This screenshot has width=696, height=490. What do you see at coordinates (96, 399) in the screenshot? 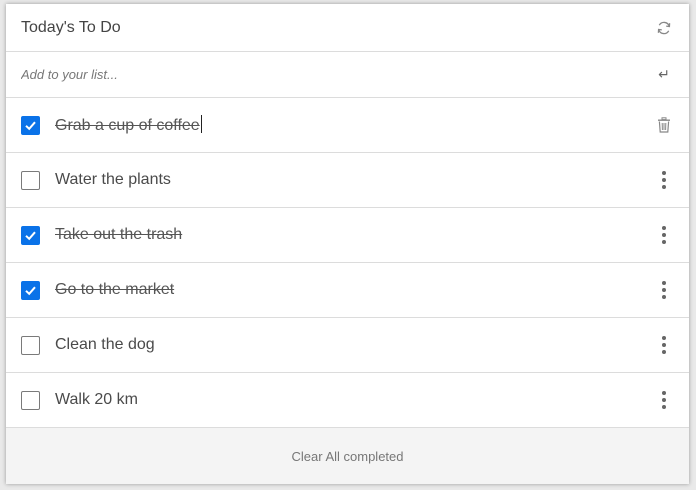
I see `item-text: Walk 20 km` at bounding box center [96, 399].